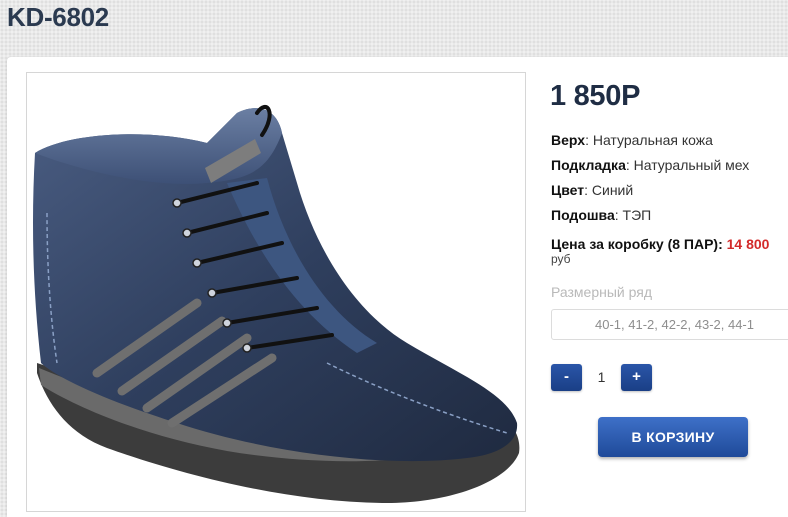 This screenshot has width=788, height=517. What do you see at coordinates (669, 324) in the screenshot?
I see `size-select: 40-1, 41-2, 42-2, 43-2, 44-1` at bounding box center [669, 324].